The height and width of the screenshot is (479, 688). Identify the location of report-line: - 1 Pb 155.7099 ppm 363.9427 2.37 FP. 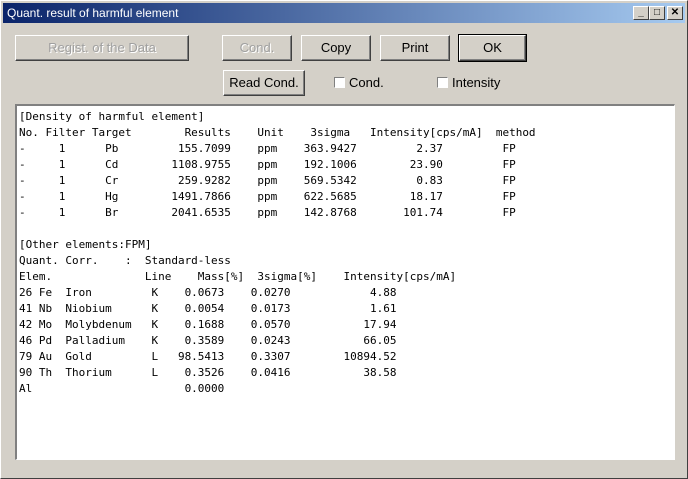
(267, 148).